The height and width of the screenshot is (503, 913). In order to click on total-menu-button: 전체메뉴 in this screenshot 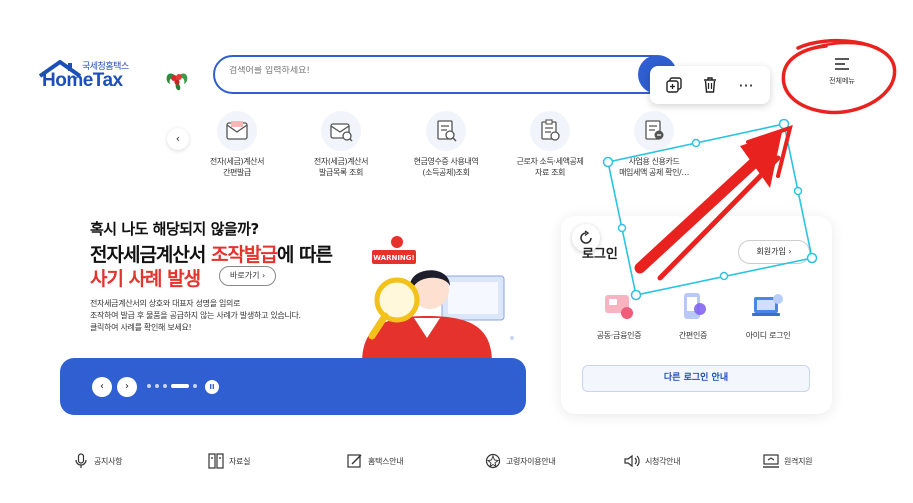, I will do `click(842, 72)`.